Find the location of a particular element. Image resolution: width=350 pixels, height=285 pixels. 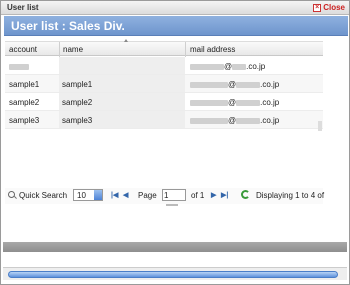

table-row: sample1 sample1 @ .co.jp is located at coordinates (164, 84).